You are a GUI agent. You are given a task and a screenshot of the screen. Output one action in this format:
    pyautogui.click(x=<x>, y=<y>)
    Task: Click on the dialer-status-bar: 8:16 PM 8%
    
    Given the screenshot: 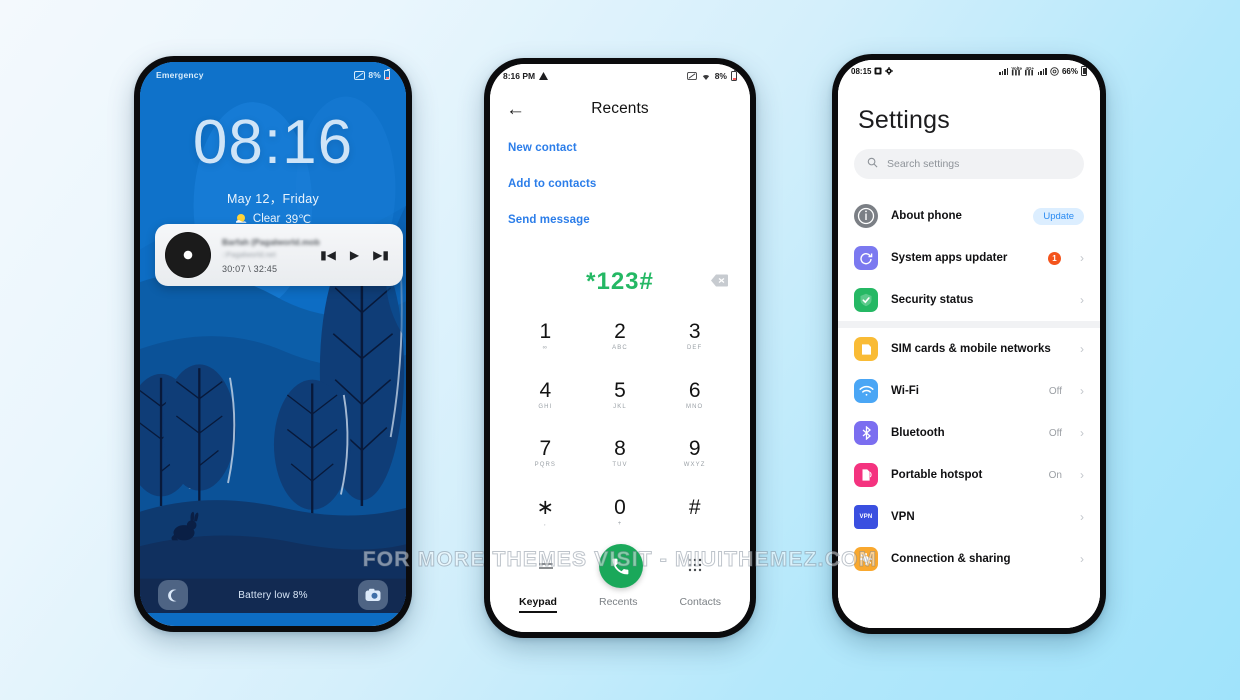 What is the action you would take?
    pyautogui.click(x=620, y=76)
    